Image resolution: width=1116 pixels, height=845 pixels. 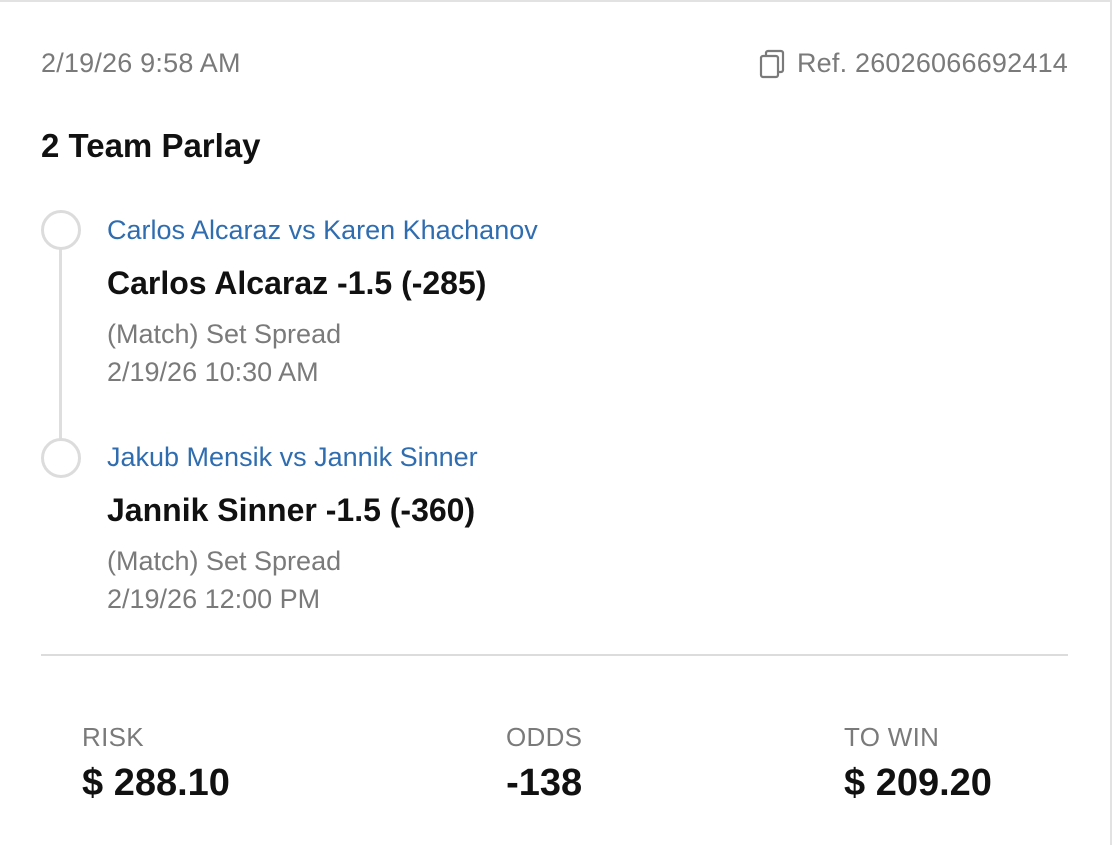 I want to click on leg-event-time: 2/19/26 12:00 PM, so click(x=214, y=599).